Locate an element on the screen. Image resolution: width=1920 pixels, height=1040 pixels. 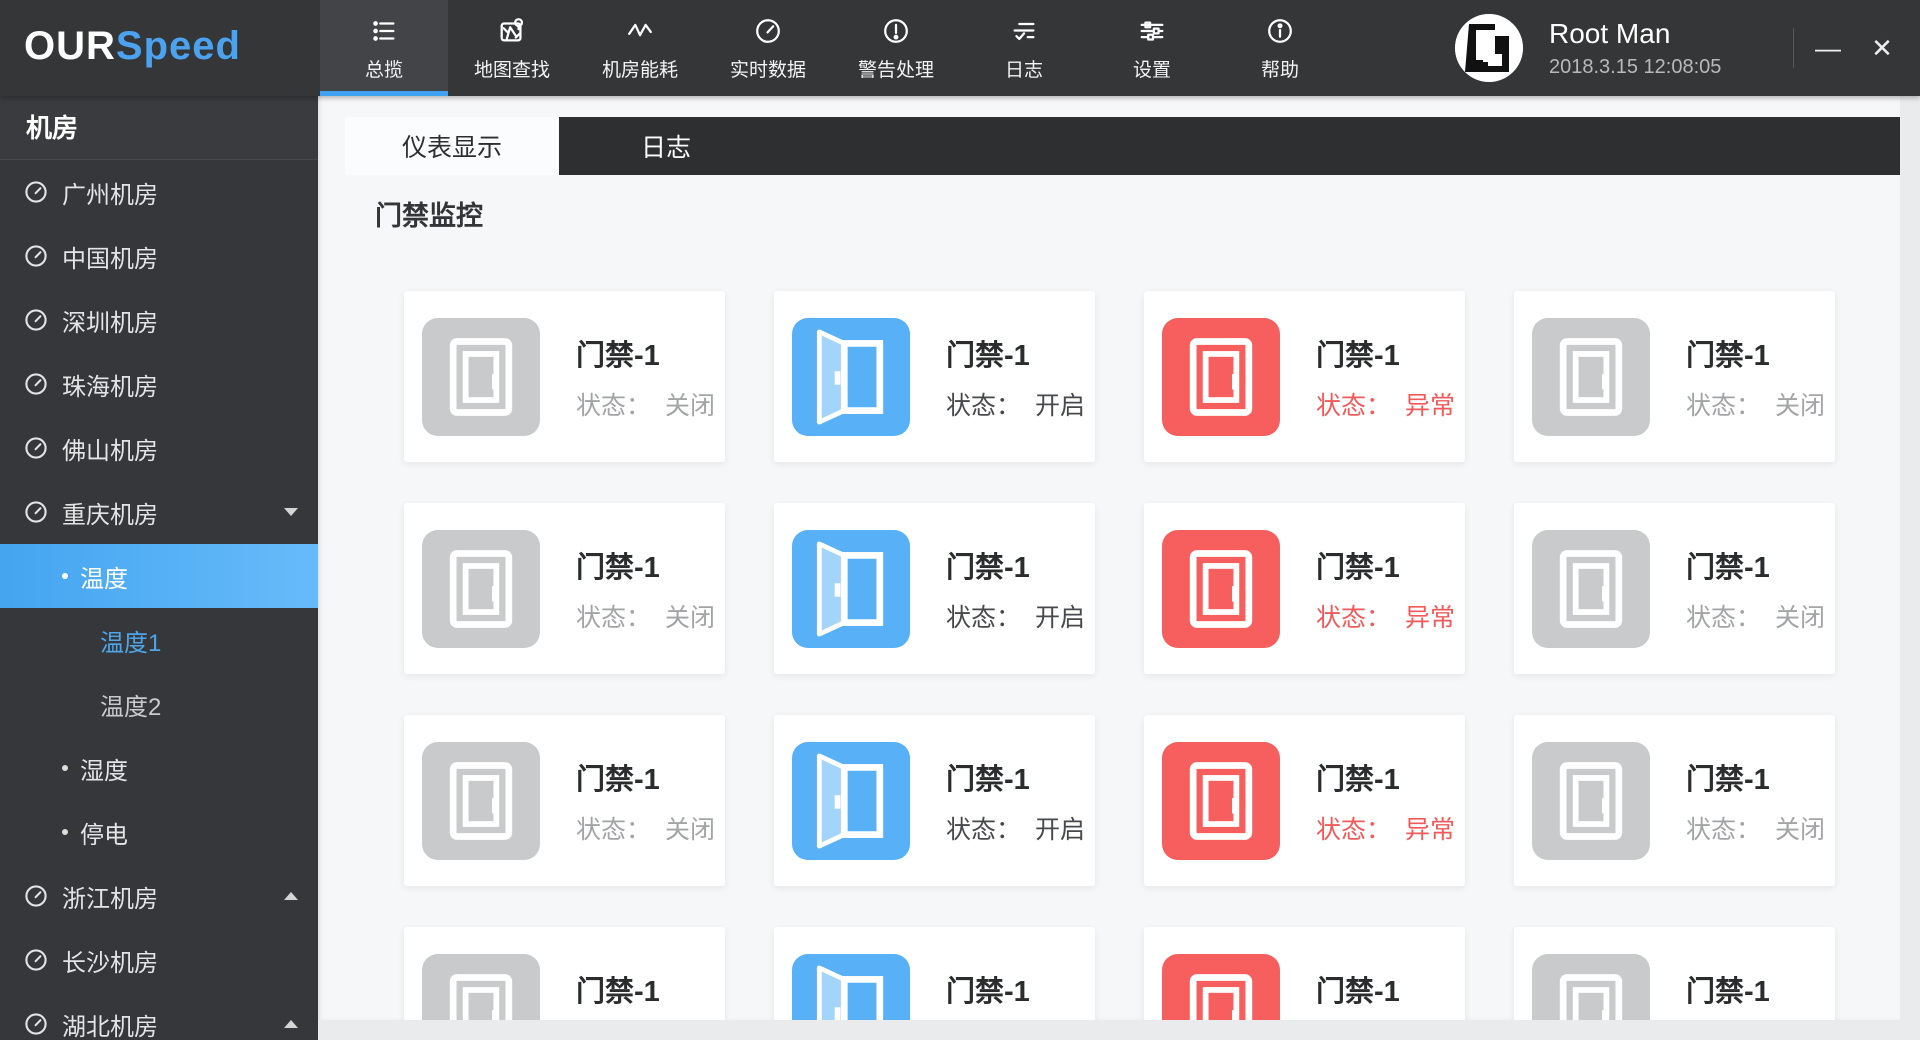
sidebar-item-label: 温度1 is located at coordinates (131, 643).